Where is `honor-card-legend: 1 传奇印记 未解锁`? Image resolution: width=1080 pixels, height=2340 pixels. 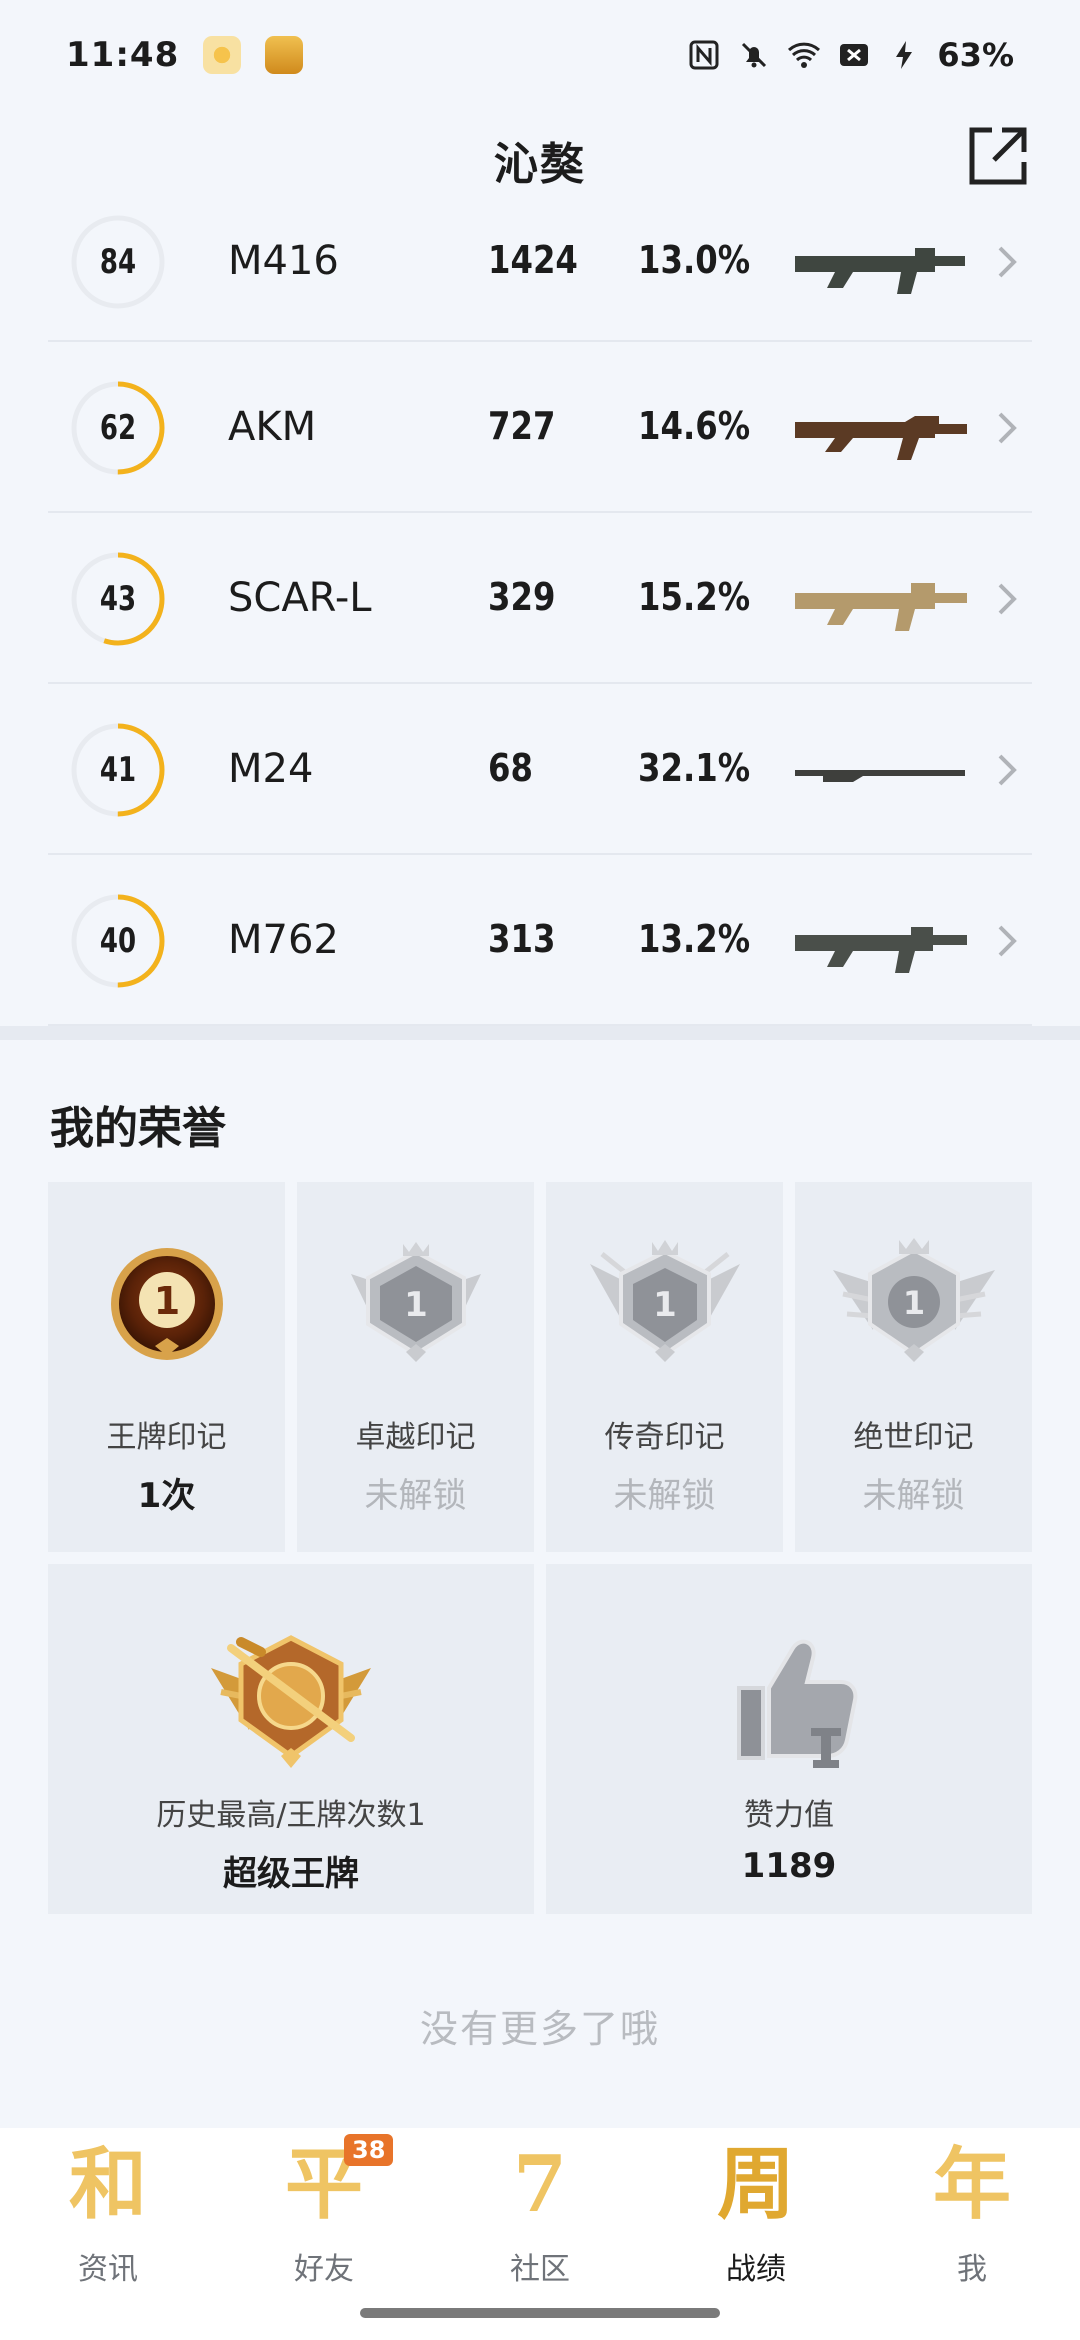
honor-card-legend: 1 传奇印记 未解锁 is located at coordinates (664, 1367).